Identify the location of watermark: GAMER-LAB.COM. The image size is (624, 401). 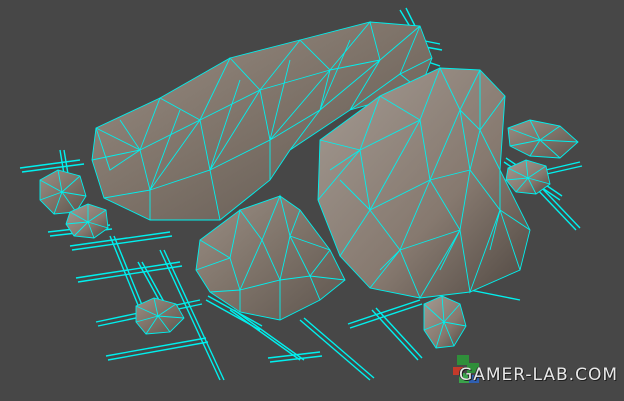
(530, 373).